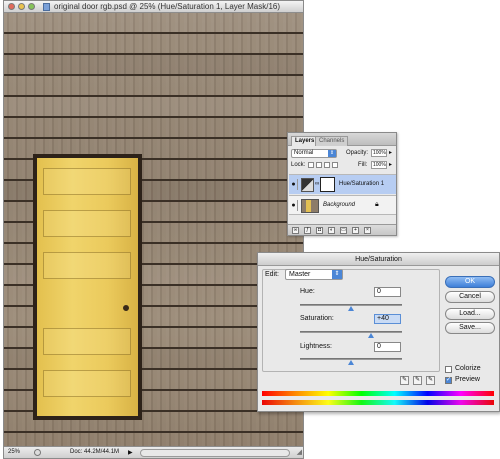 The image size is (500, 459). What do you see at coordinates (387, 347) in the screenshot?
I see `lightness-input: 0` at bounding box center [387, 347].